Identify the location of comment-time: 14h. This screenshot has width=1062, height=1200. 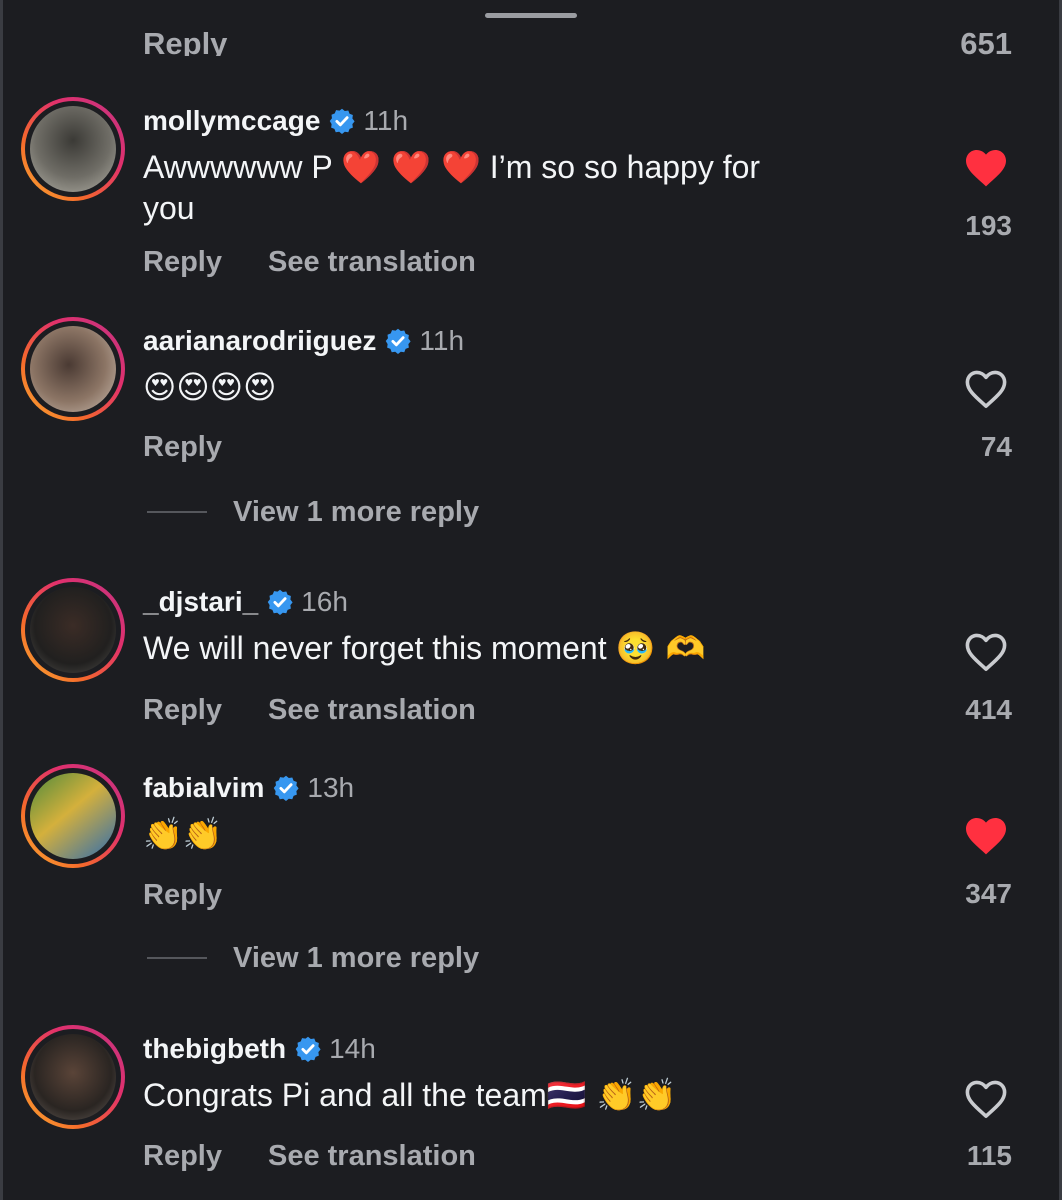
(352, 1048).